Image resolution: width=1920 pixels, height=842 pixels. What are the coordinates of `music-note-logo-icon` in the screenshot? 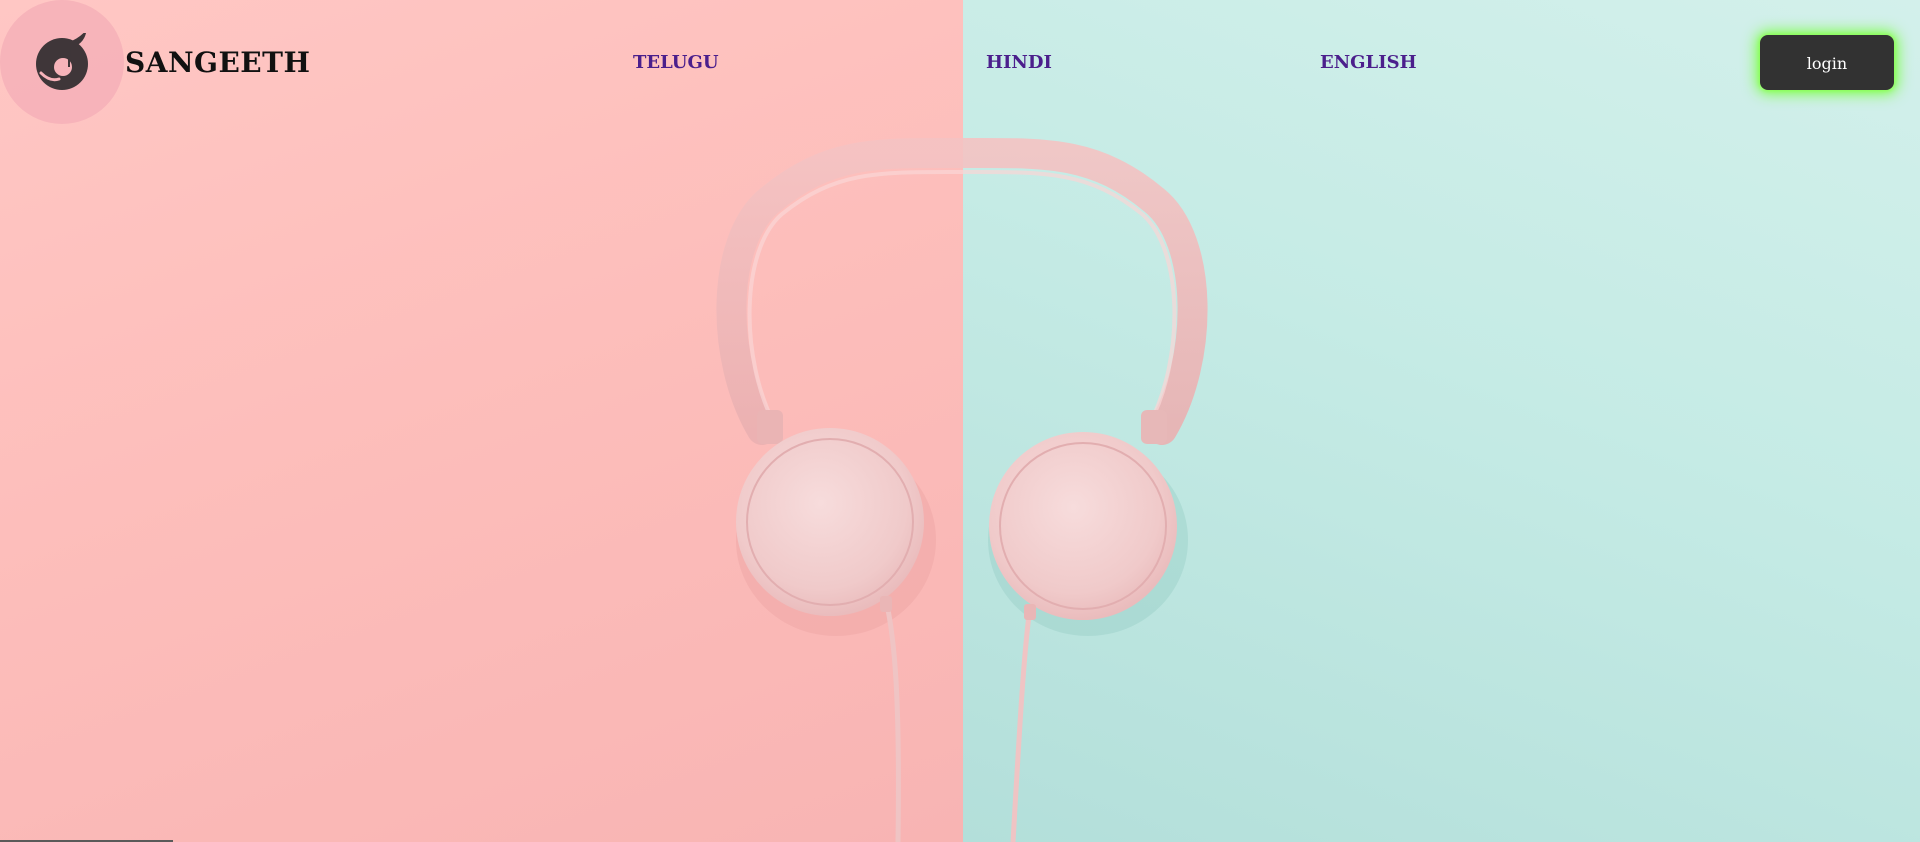 It's located at (62, 61).